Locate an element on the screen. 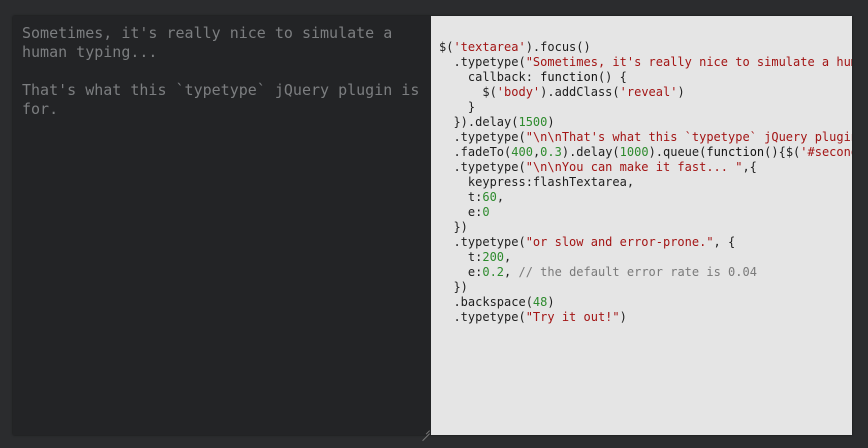 The width and height of the screenshot is (868, 448). code-line: keypress:flashTextarea, is located at coordinates (645, 182).